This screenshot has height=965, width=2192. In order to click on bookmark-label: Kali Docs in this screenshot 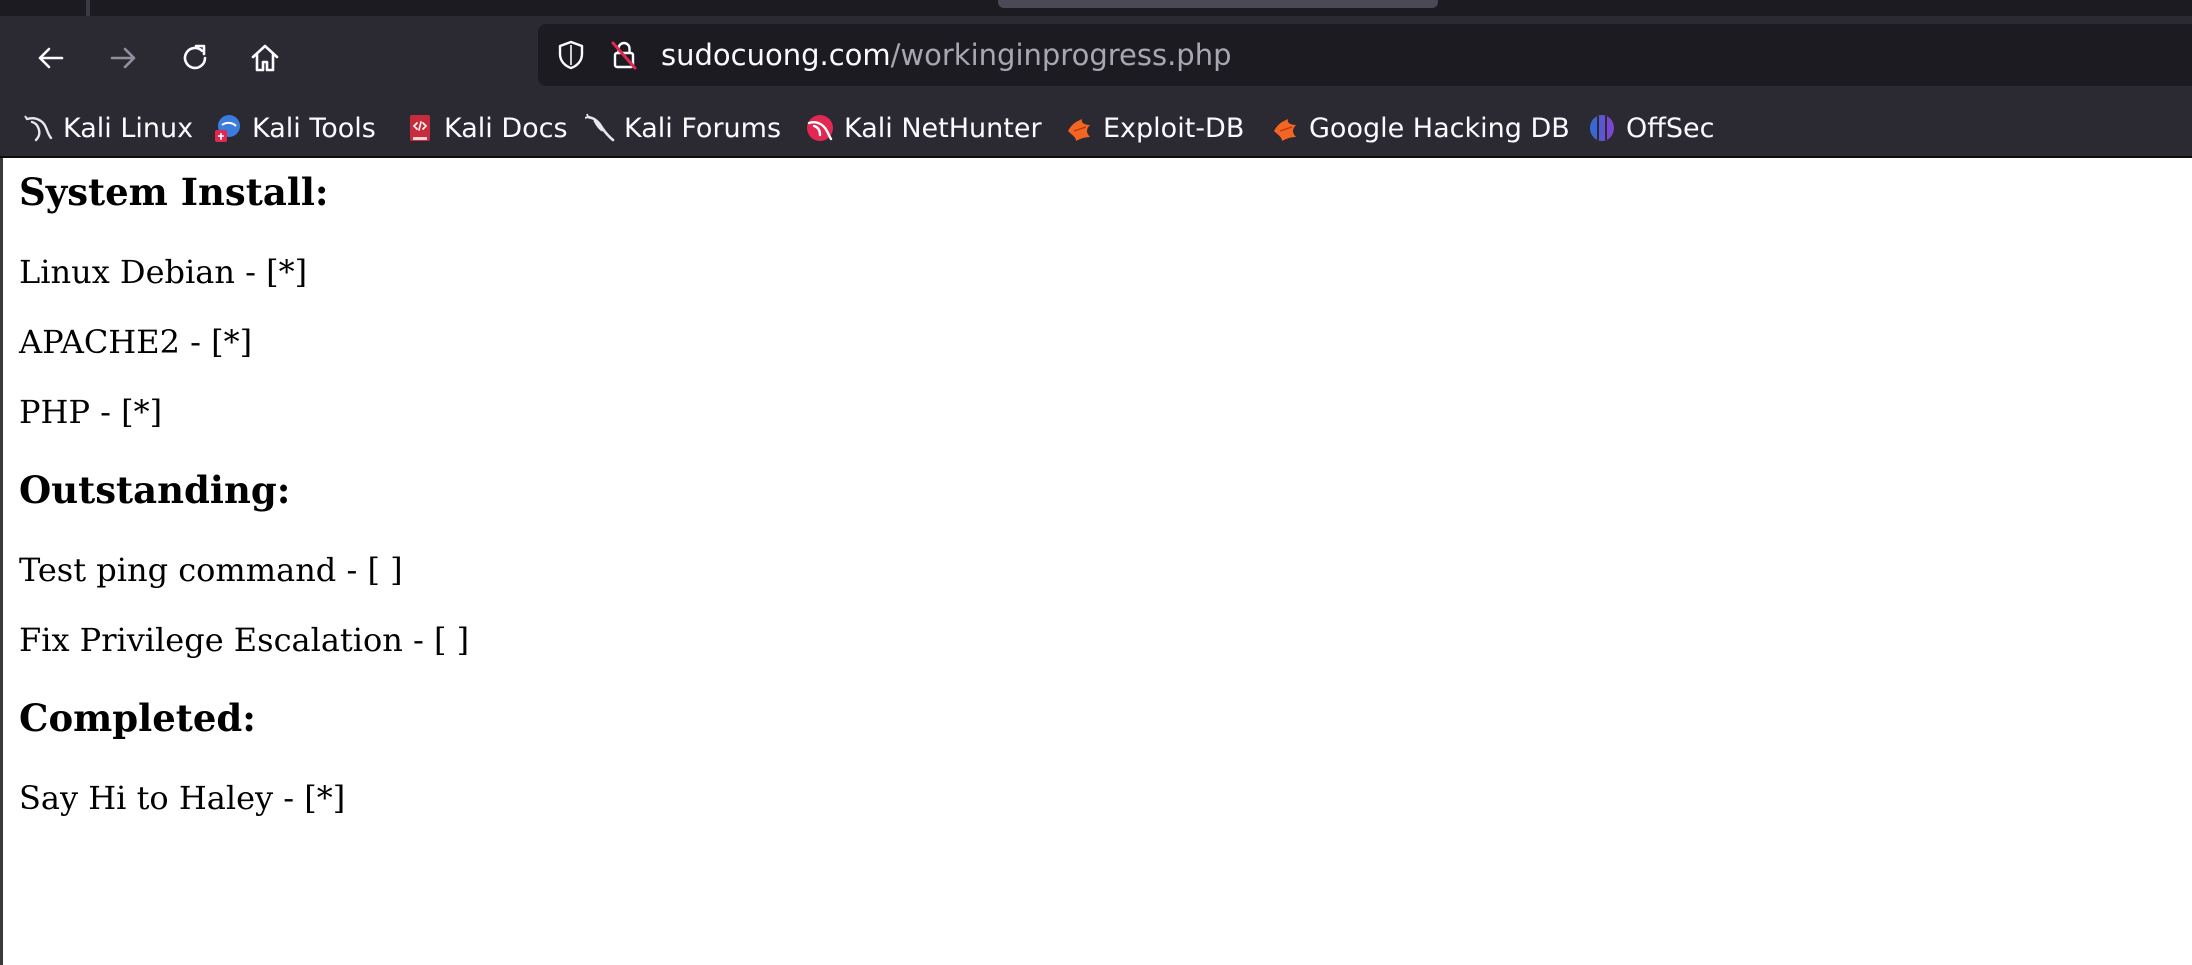, I will do `click(506, 128)`.